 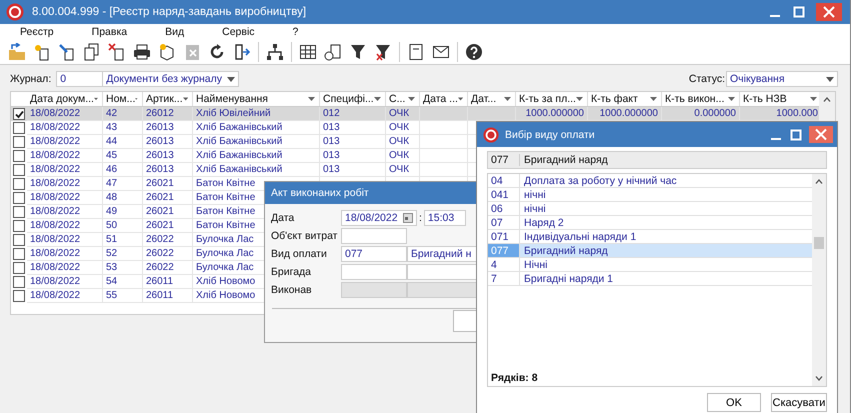 I want to click on table-cell: Батон Квітне, so click(x=226, y=225).